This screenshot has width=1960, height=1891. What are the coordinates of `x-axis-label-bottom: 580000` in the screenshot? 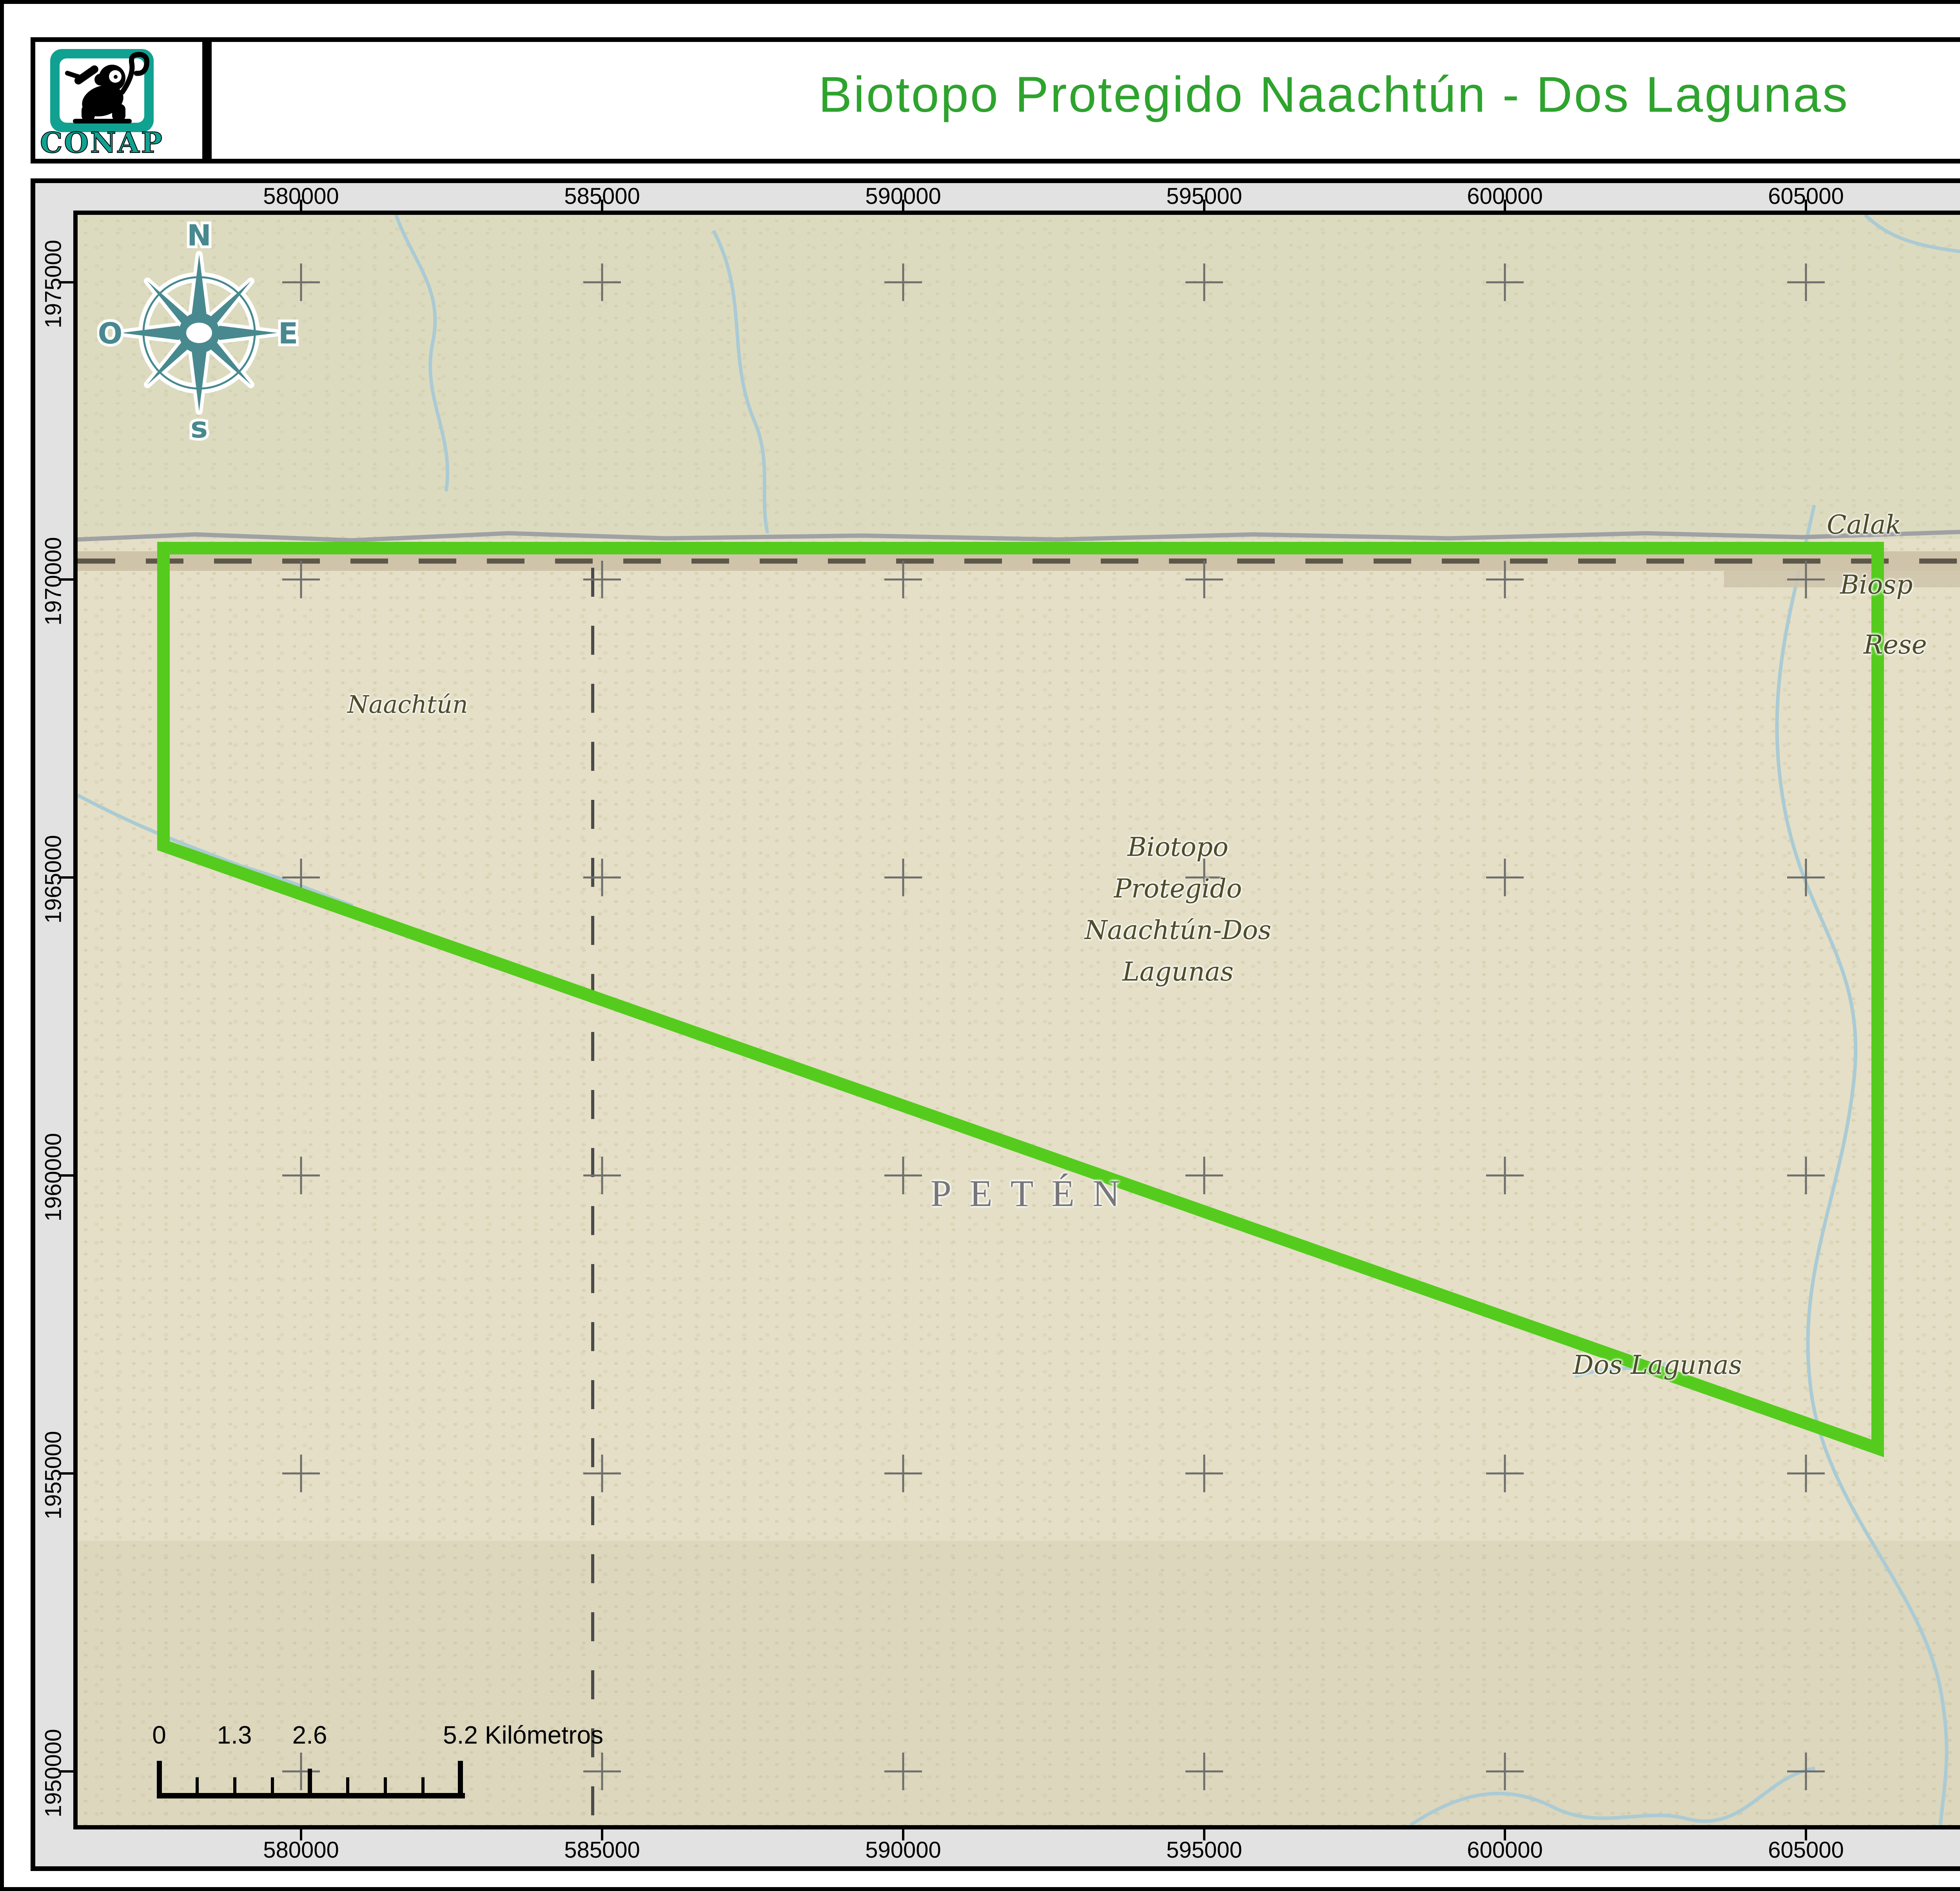 It's located at (301, 1850).